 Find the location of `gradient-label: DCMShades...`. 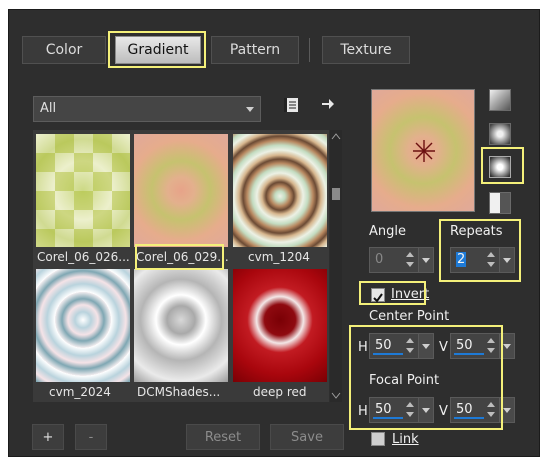

gradient-label: DCMShades... is located at coordinates (179, 392).